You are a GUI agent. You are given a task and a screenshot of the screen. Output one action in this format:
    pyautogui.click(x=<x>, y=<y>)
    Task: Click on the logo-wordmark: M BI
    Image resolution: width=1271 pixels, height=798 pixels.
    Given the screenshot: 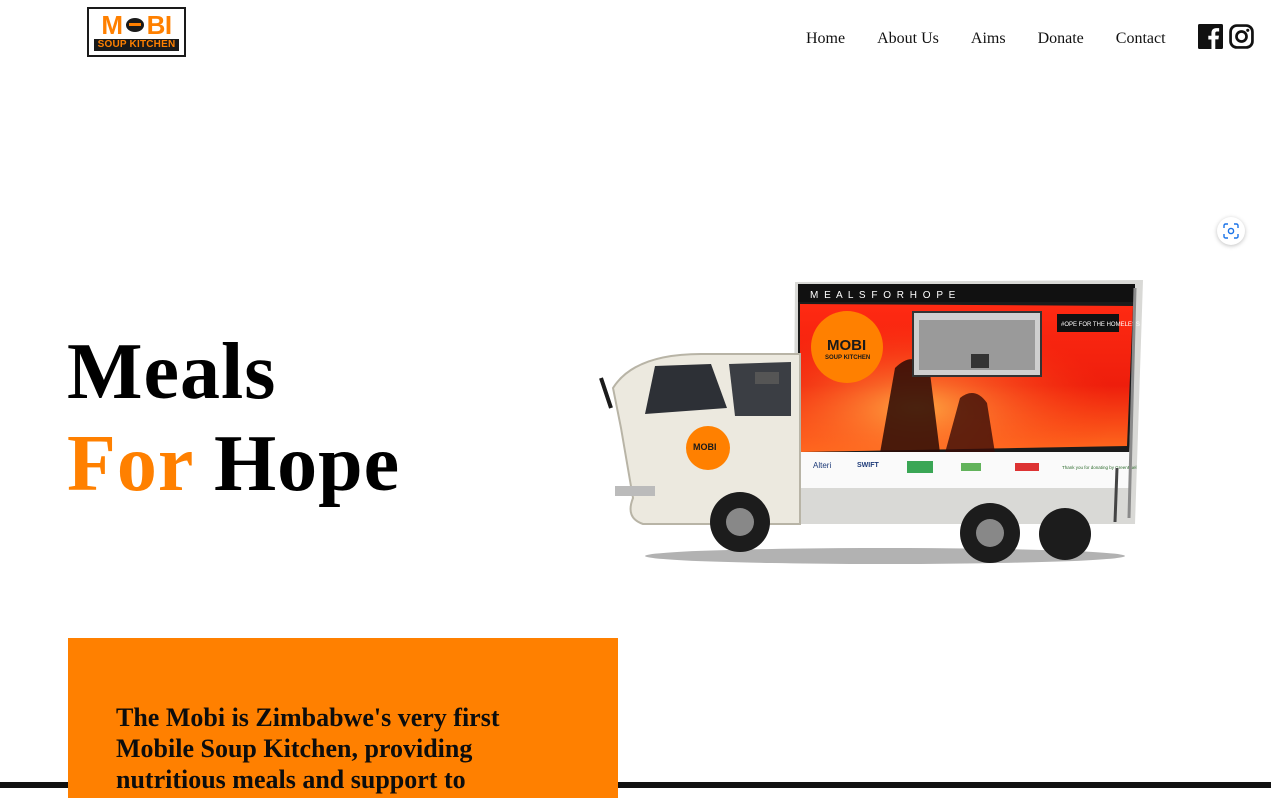 What is the action you would take?
    pyautogui.click(x=137, y=25)
    